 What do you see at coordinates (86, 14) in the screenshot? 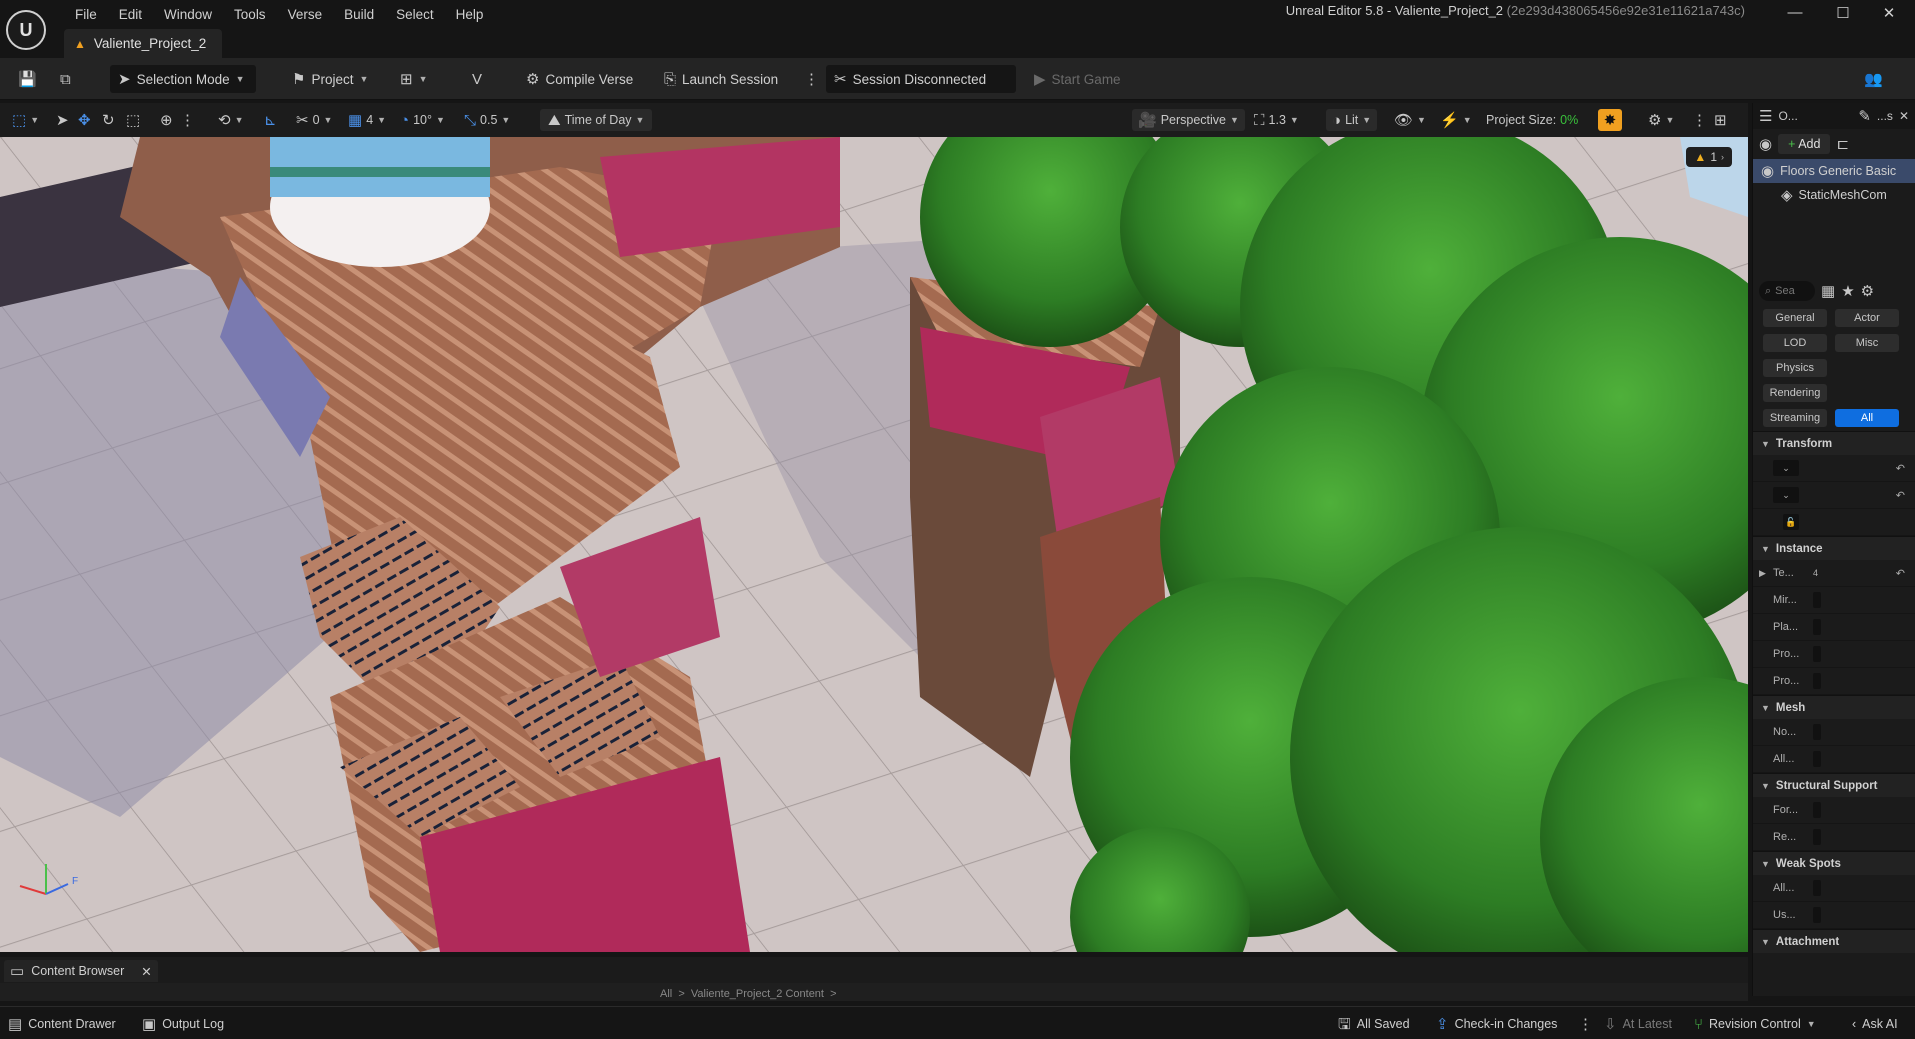
I see `menu-file: File` at bounding box center [86, 14].